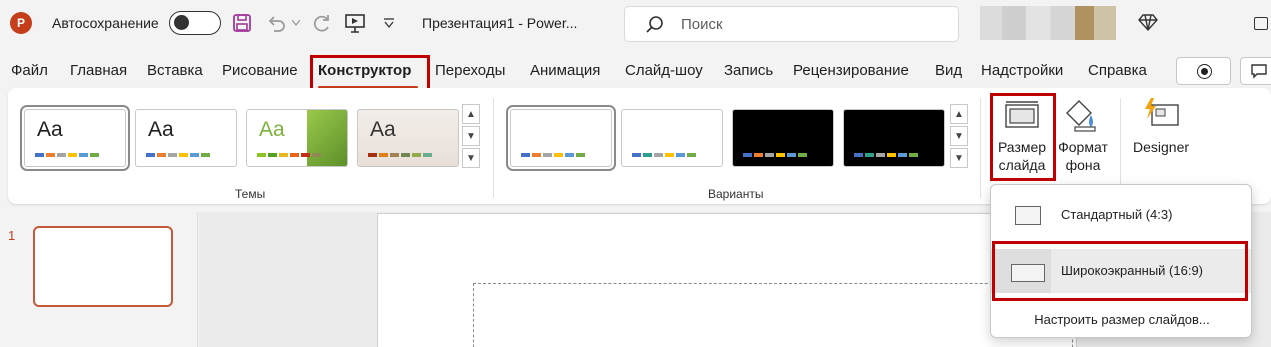  I want to click on tab-home: Главная, so click(98, 70).